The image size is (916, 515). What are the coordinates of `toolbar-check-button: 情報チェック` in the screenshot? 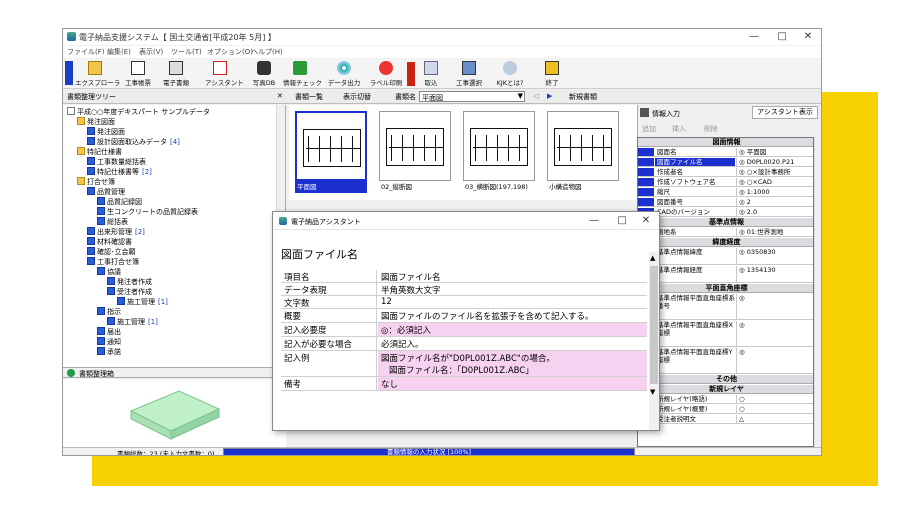 It's located at (302, 74).